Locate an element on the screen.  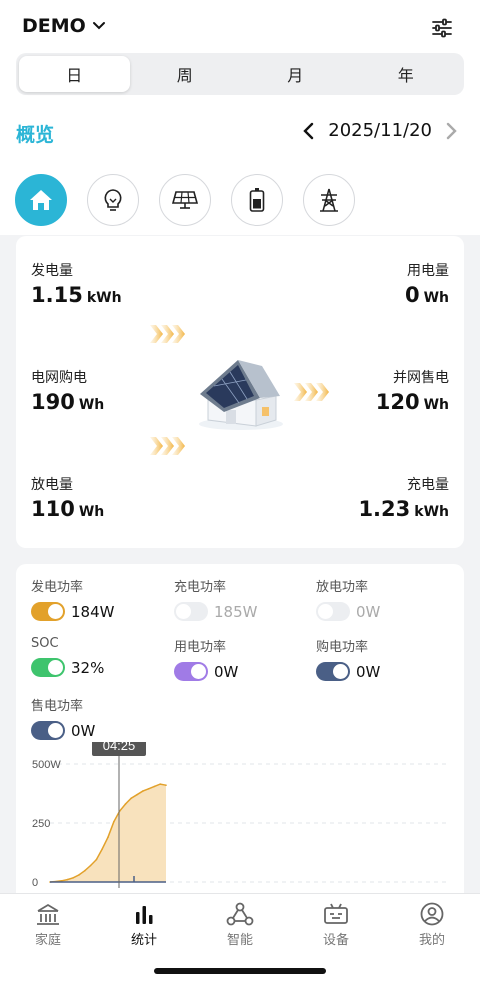
sell-power-label: 售电功率 is located at coordinates (57, 706).